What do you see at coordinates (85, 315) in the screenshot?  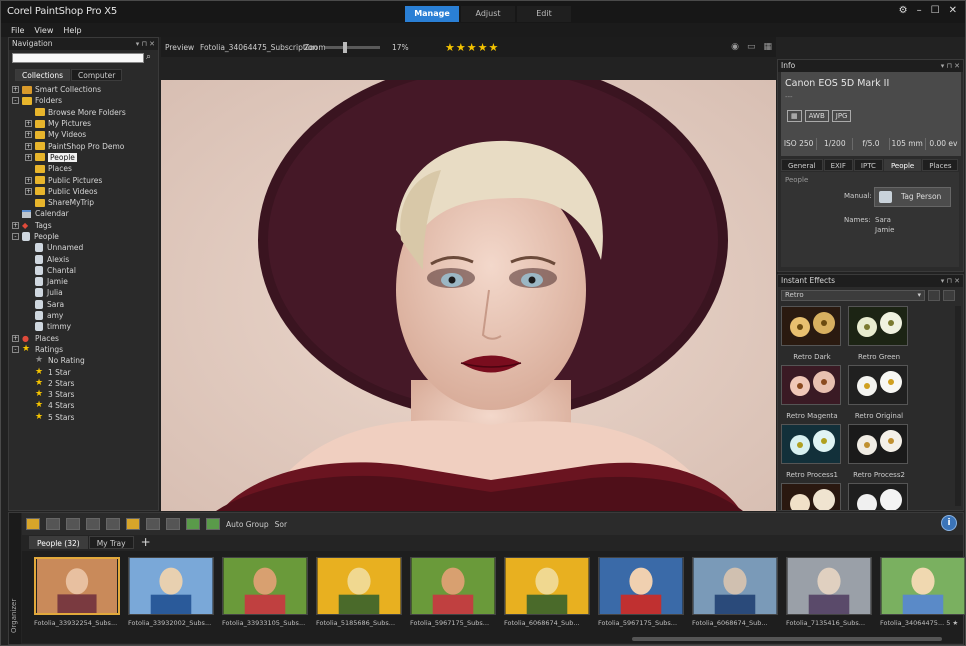 I see `tree-item: amy` at bounding box center [85, 315].